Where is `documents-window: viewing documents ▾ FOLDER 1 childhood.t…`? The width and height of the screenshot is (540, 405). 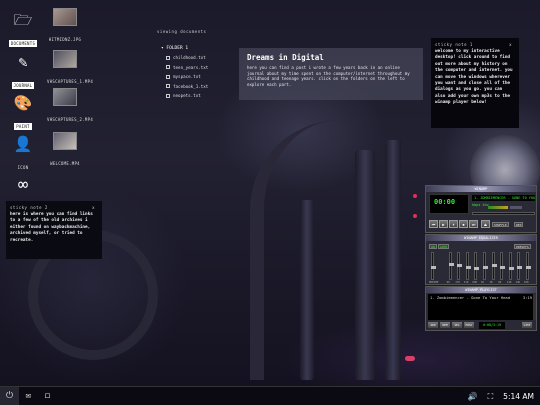
documents-window: viewing documents ▾ FOLDER 1 childhood.t… is located at coordinates (193, 66).